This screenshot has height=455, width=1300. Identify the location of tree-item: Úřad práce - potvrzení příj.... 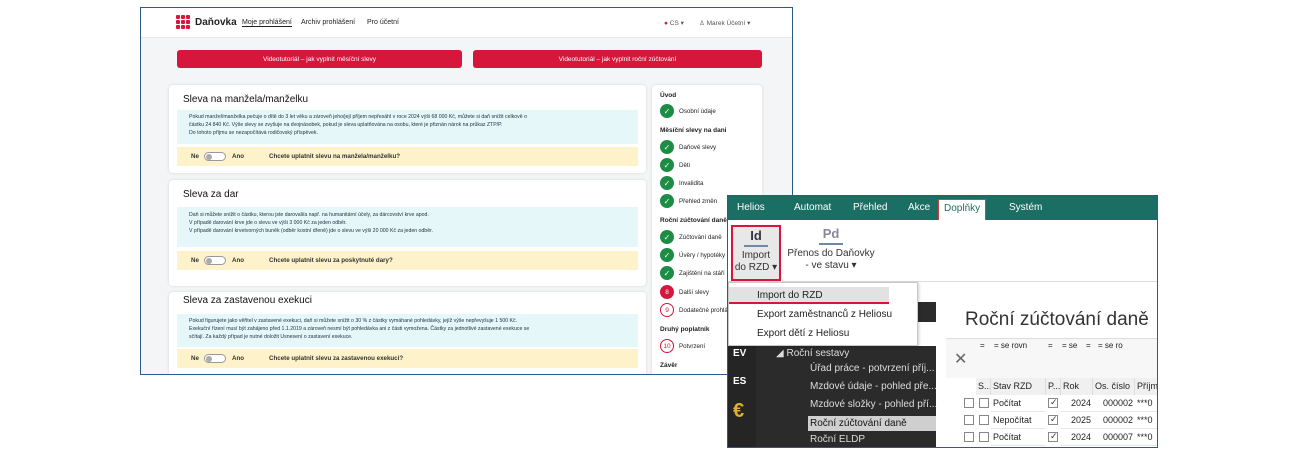
(872, 368).